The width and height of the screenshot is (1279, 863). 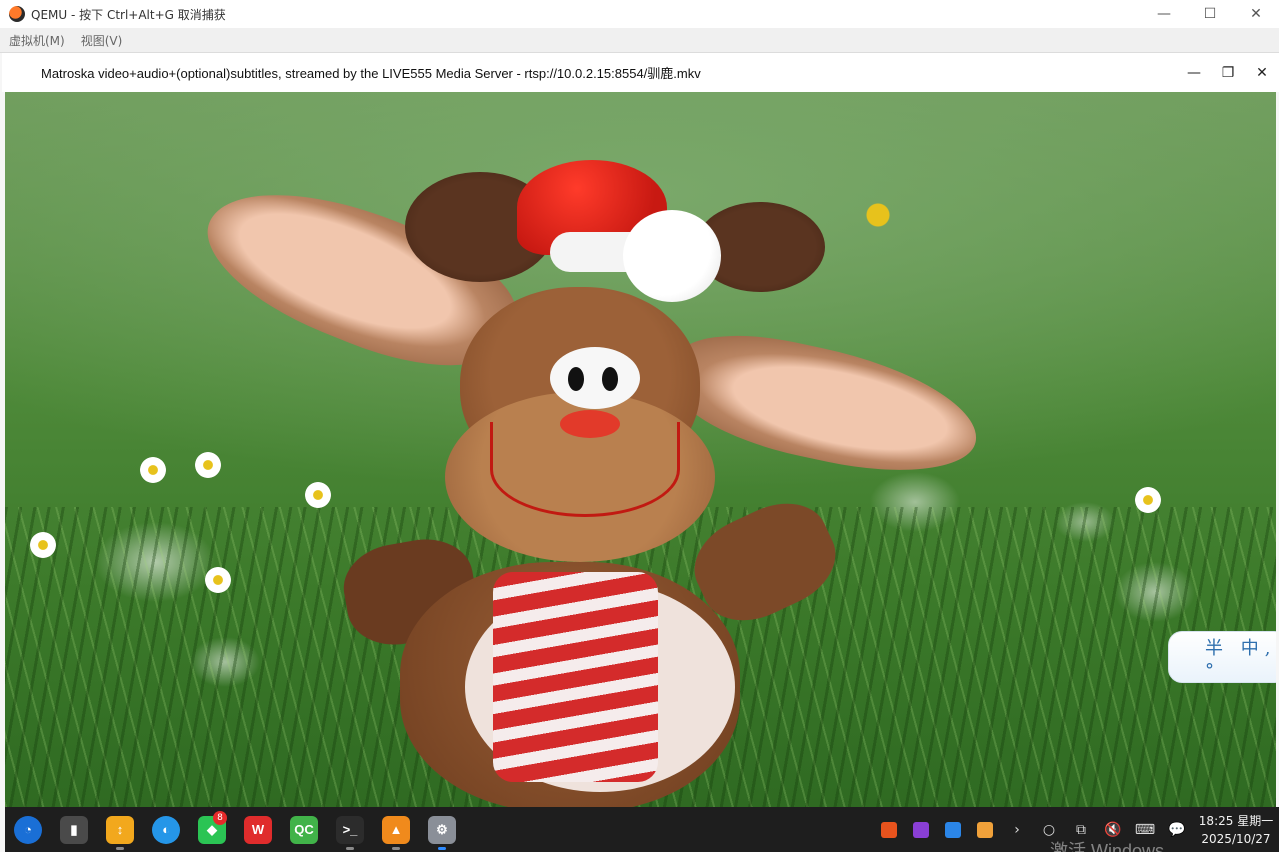 What do you see at coordinates (1236, 820) in the screenshot?
I see `clock-time: 18:25 星期一` at bounding box center [1236, 820].